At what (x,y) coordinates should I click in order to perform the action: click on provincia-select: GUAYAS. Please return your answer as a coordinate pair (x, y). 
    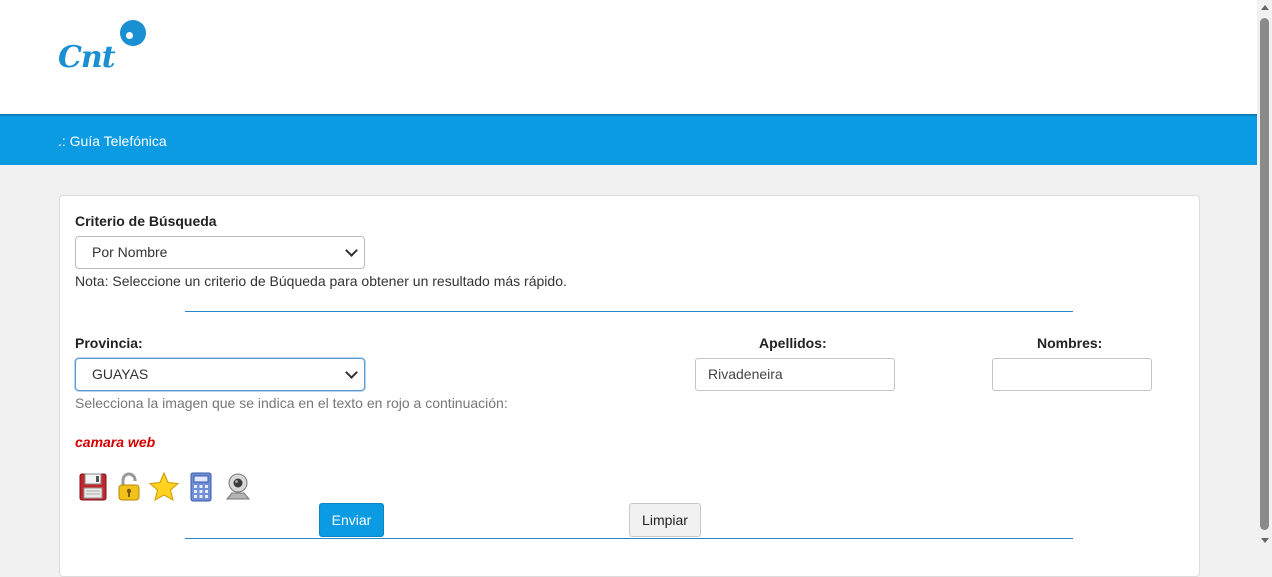
    Looking at the image, I should click on (220, 374).